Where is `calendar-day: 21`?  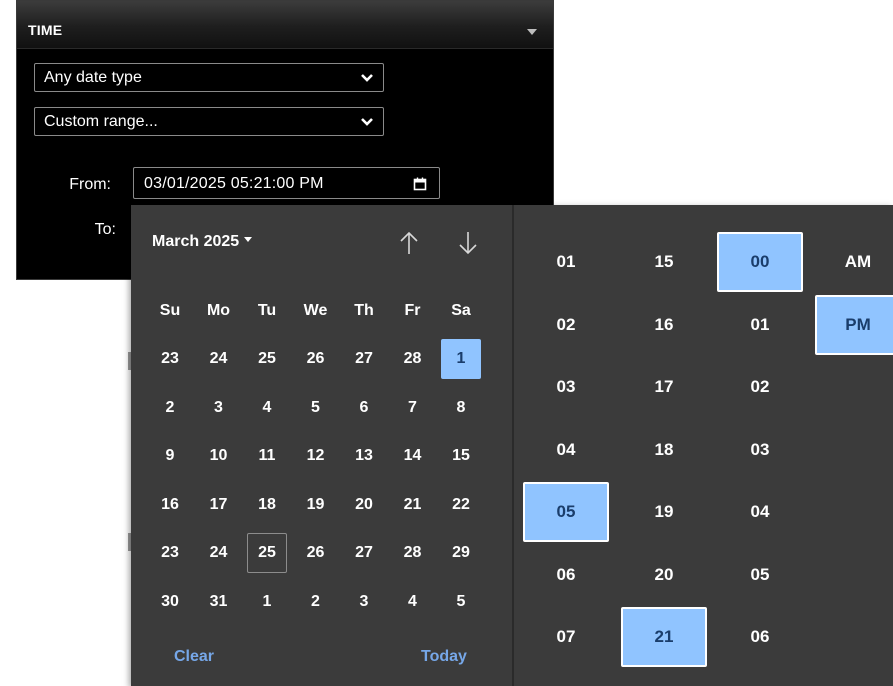 calendar-day: 21 is located at coordinates (413, 505).